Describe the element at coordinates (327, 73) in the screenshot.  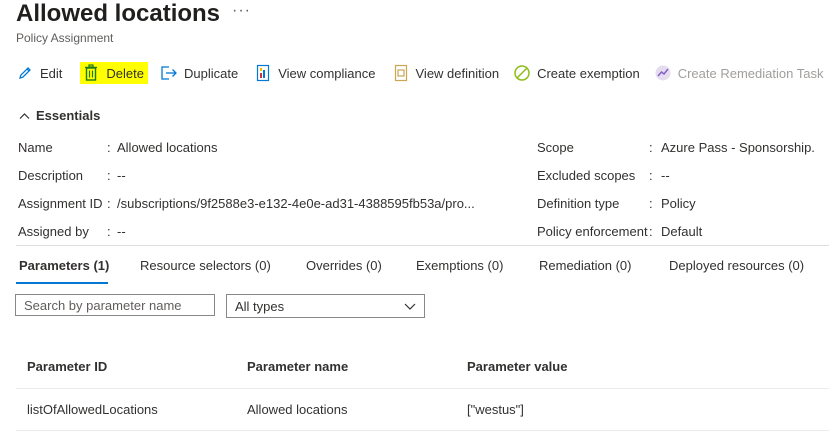
I see `view-compliance-label: View compliance` at that location.